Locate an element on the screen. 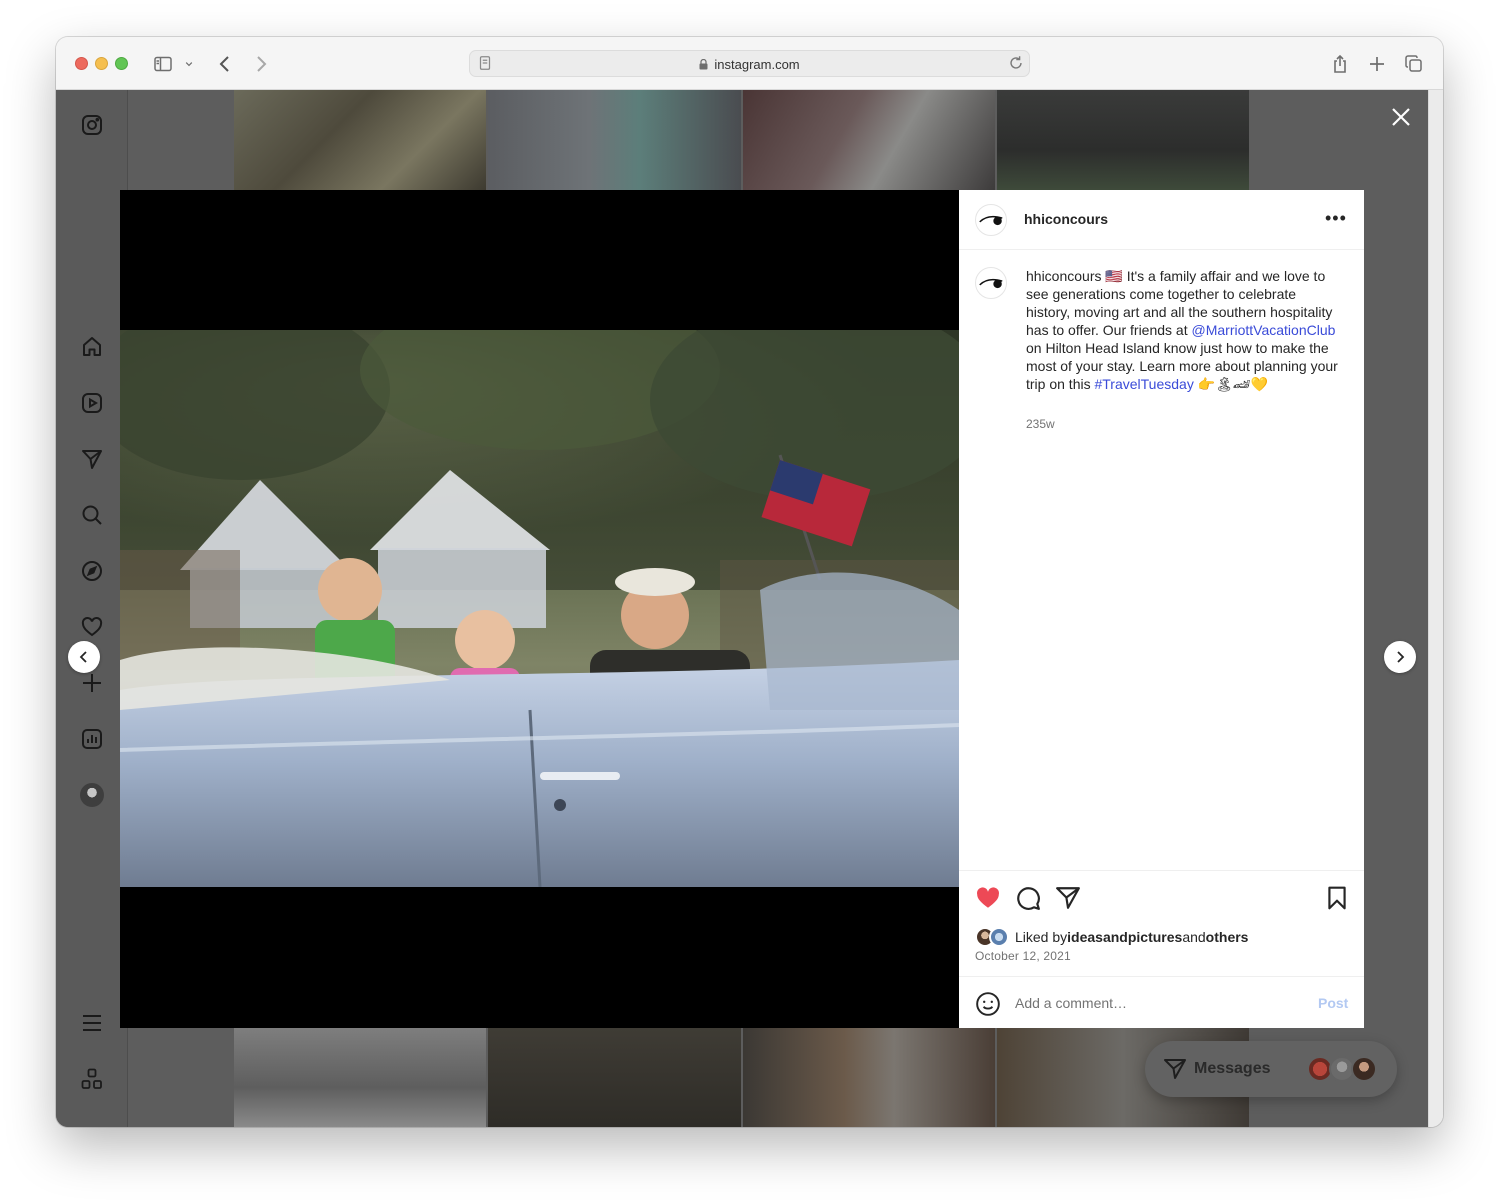  feed-grid-top is located at coordinates (741, 140).